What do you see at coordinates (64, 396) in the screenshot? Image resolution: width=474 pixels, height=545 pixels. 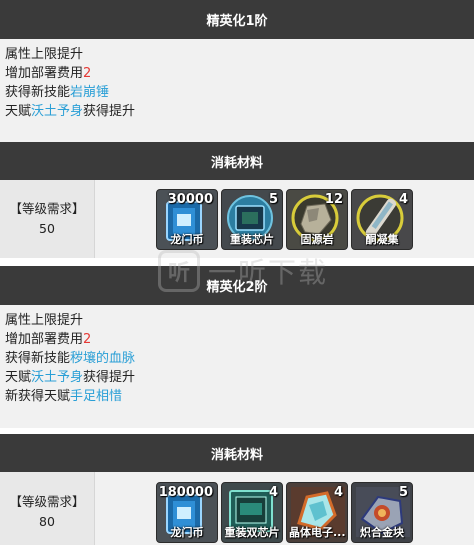 I see `effect-line: 新获得天赋手足相惜` at bounding box center [64, 396].